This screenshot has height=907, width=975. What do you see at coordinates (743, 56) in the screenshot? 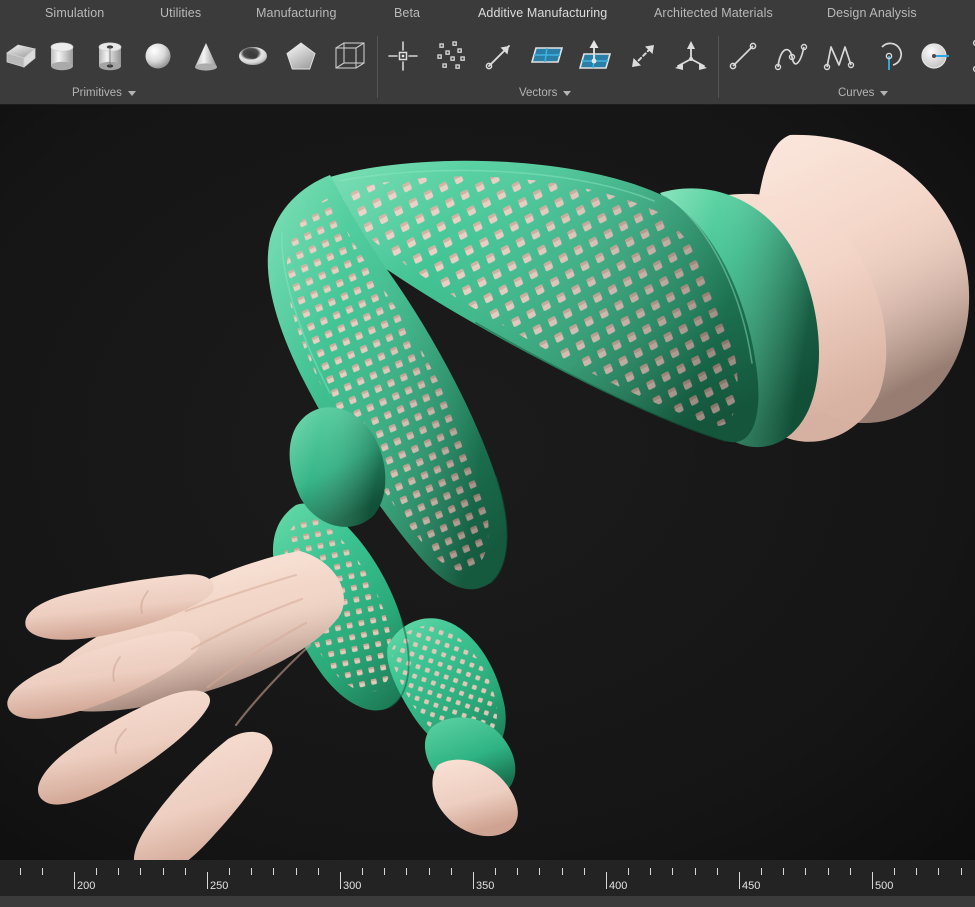
I see `line-tool` at bounding box center [743, 56].